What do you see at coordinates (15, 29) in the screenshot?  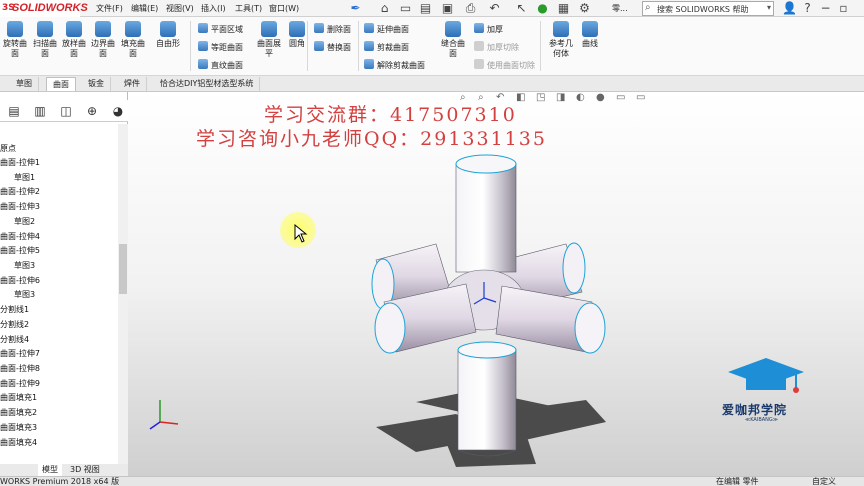 I see `revolve-surface-icon` at bounding box center [15, 29].